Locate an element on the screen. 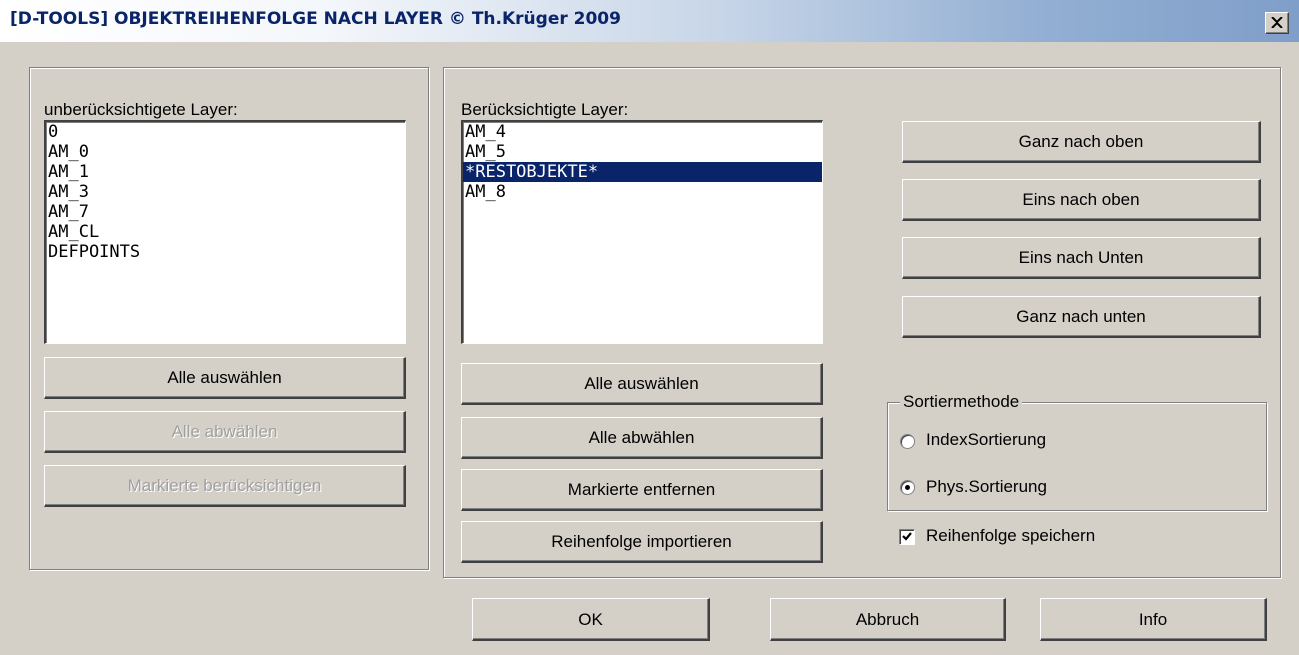 This screenshot has width=1299, height=655. list-item: AM_7 is located at coordinates (225, 212).